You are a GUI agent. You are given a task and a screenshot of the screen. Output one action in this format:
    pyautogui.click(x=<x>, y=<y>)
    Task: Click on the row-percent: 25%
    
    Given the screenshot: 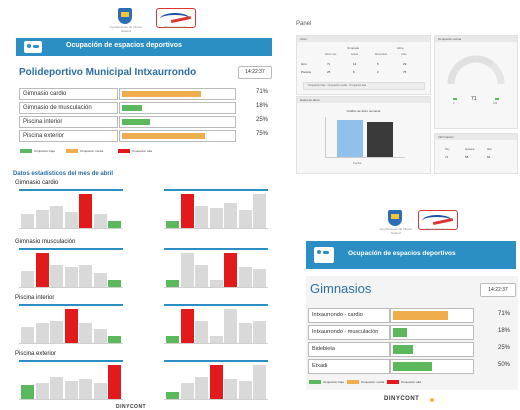 What is the action you would take?
    pyautogui.click(x=261, y=120)
    